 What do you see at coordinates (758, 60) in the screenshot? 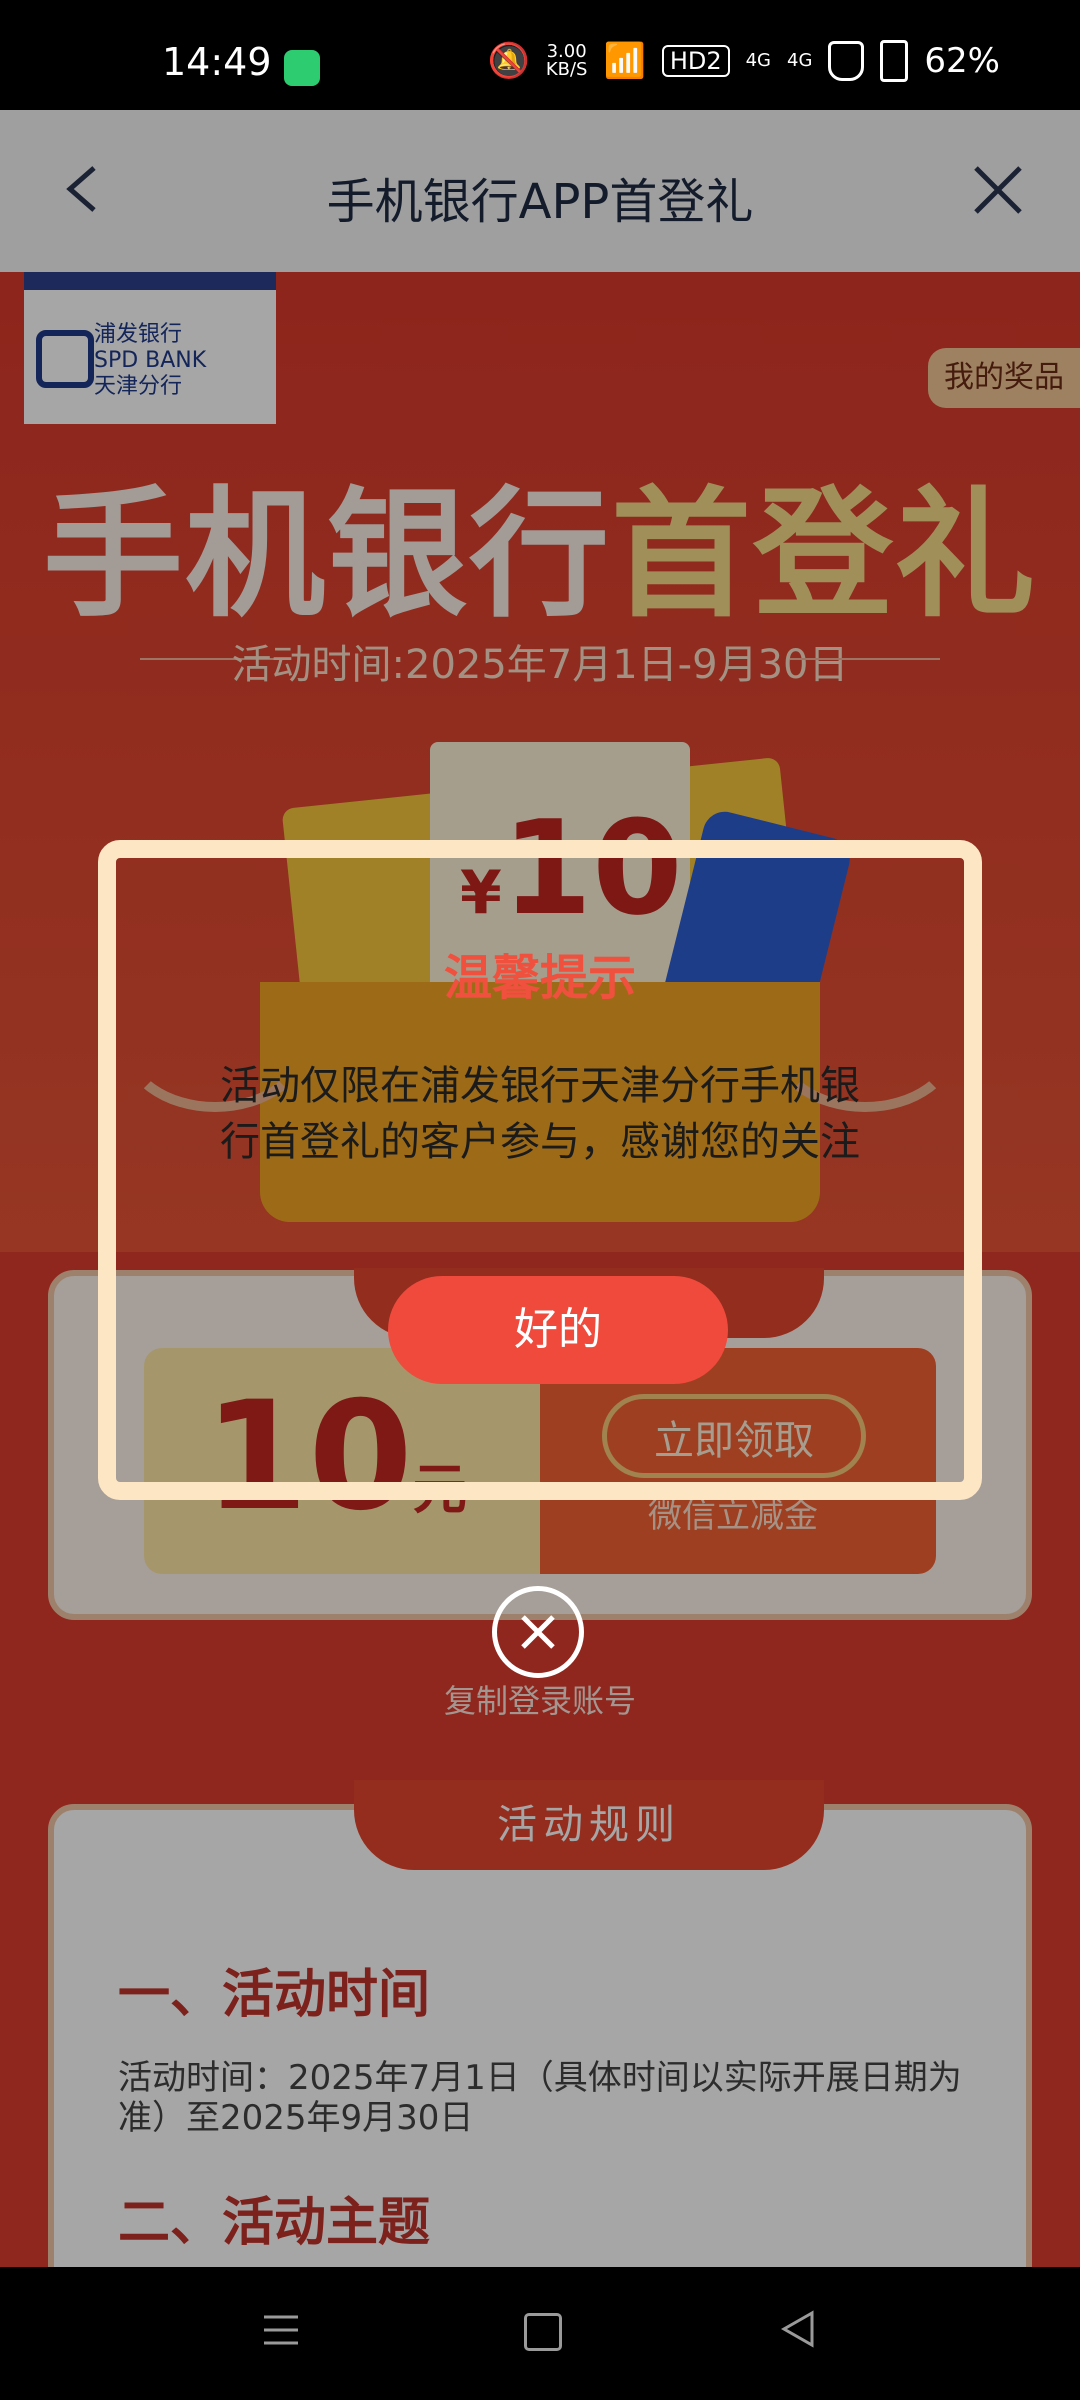
I see `signal-icon-1: 4G` at bounding box center [758, 60].